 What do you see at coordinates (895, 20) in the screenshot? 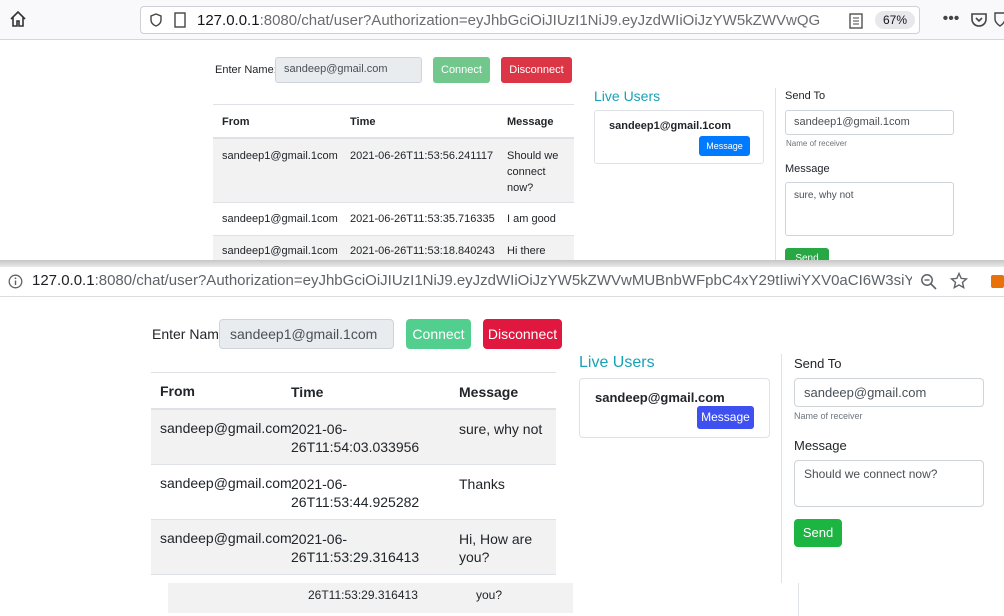
I see `zoom-level-badge: 67%` at bounding box center [895, 20].